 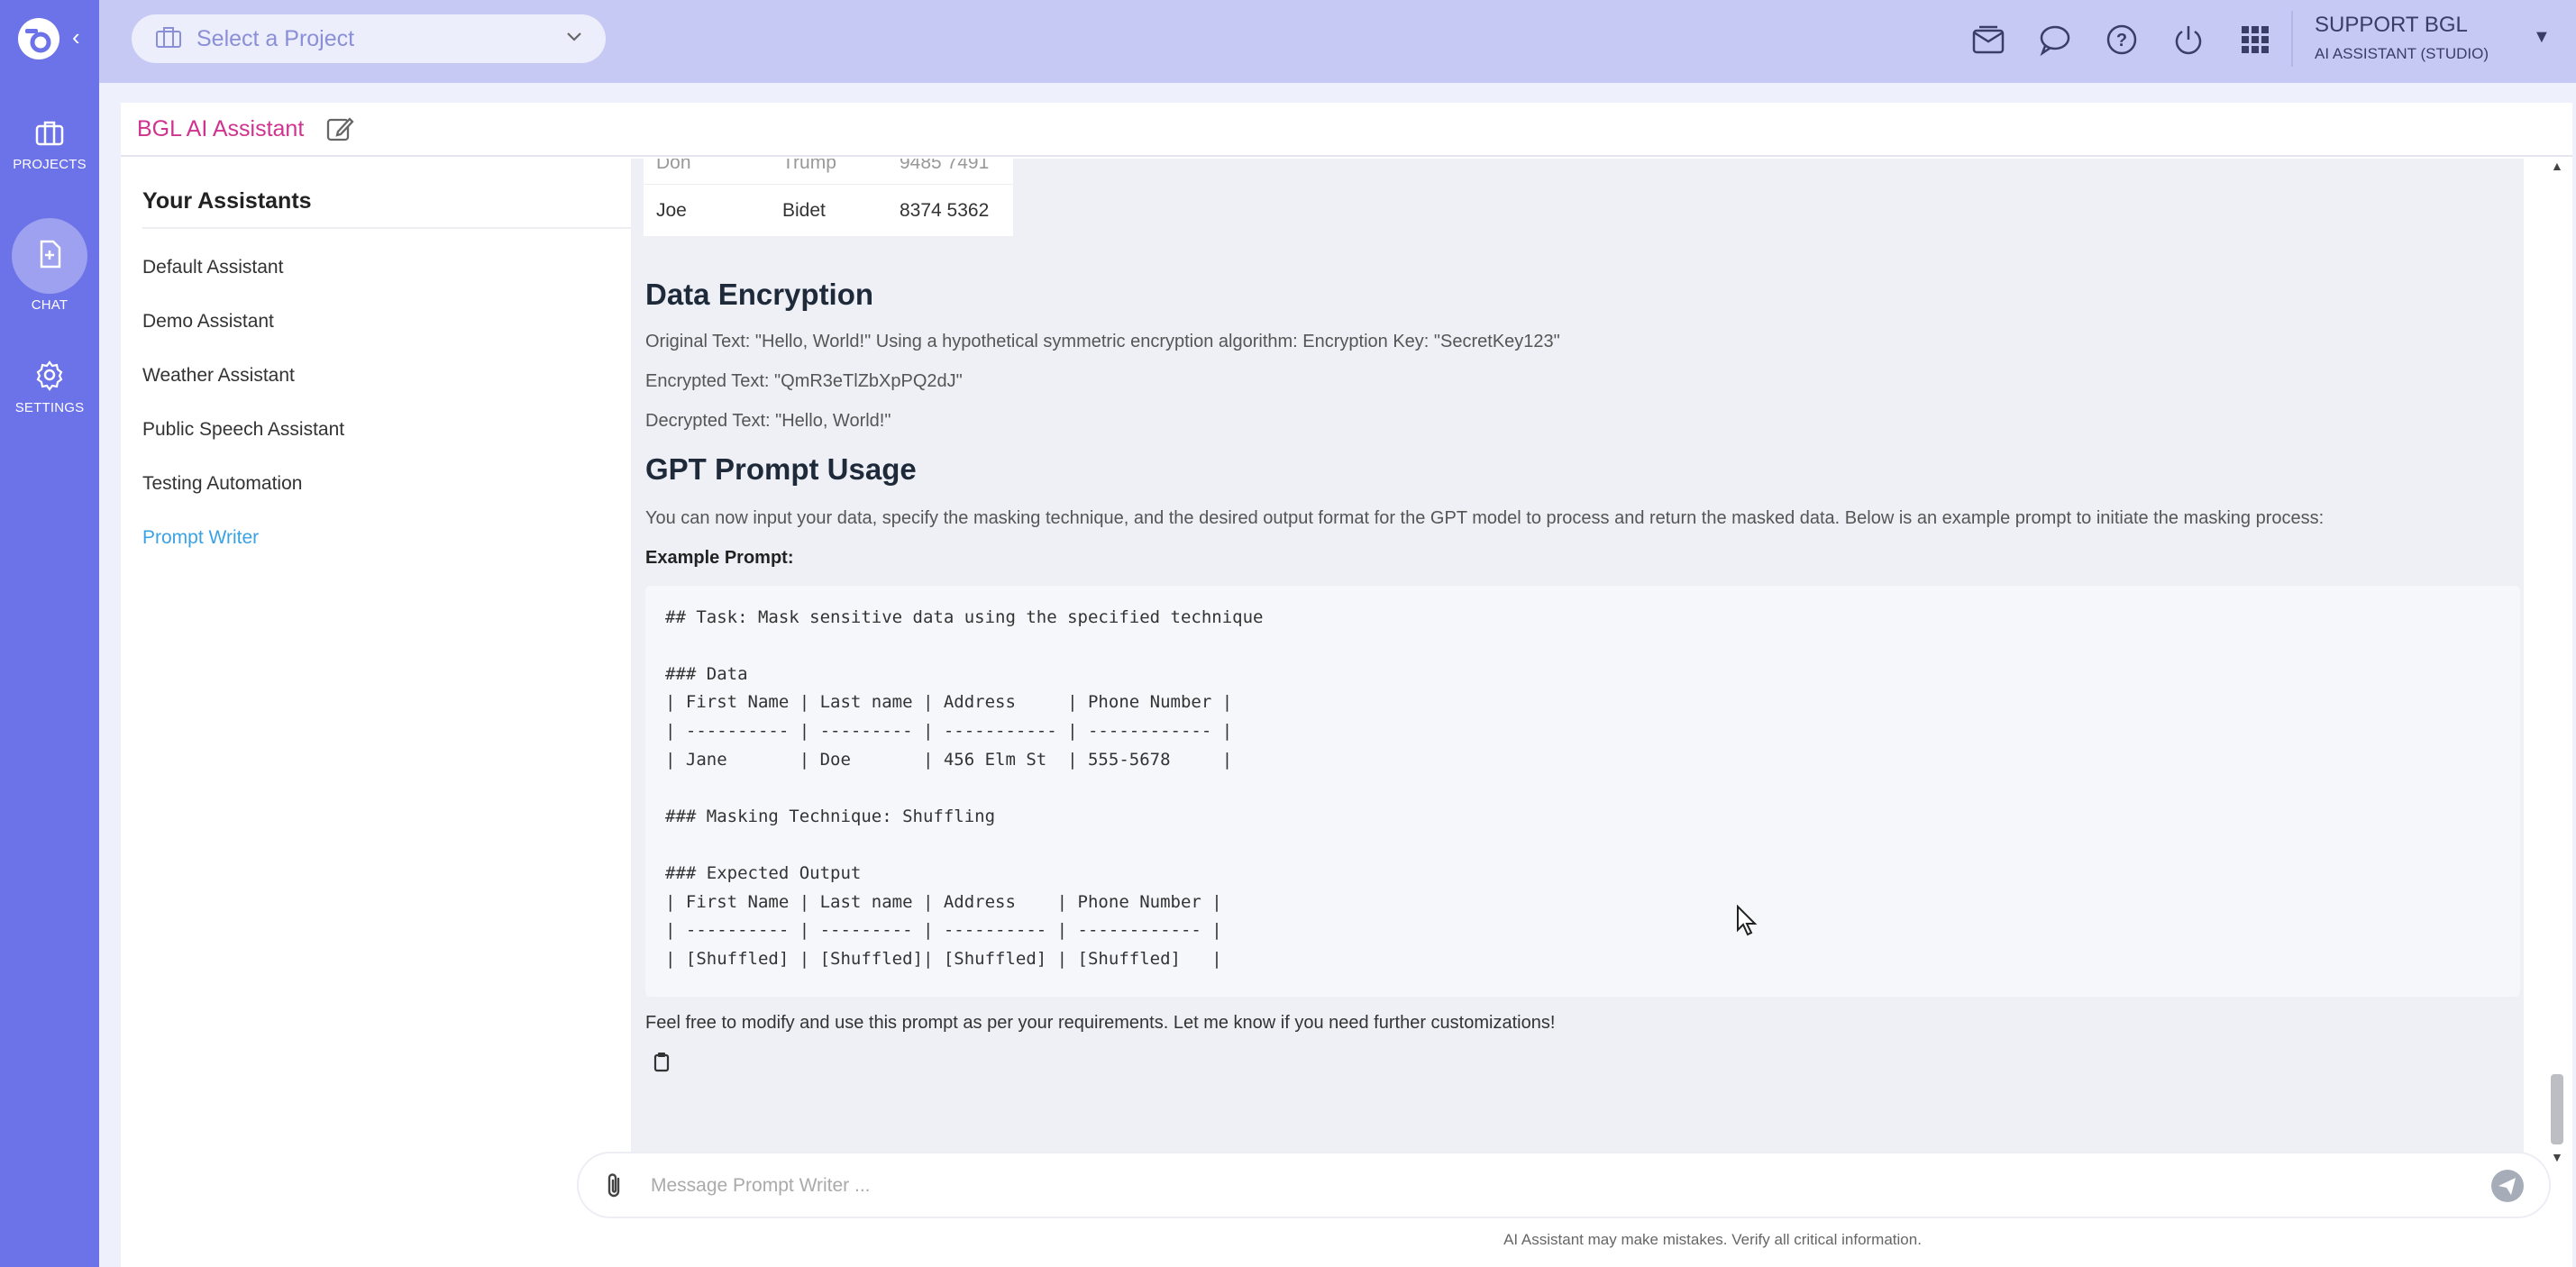 What do you see at coordinates (671, 210) in the screenshot?
I see `table-cell: Joe` at bounding box center [671, 210].